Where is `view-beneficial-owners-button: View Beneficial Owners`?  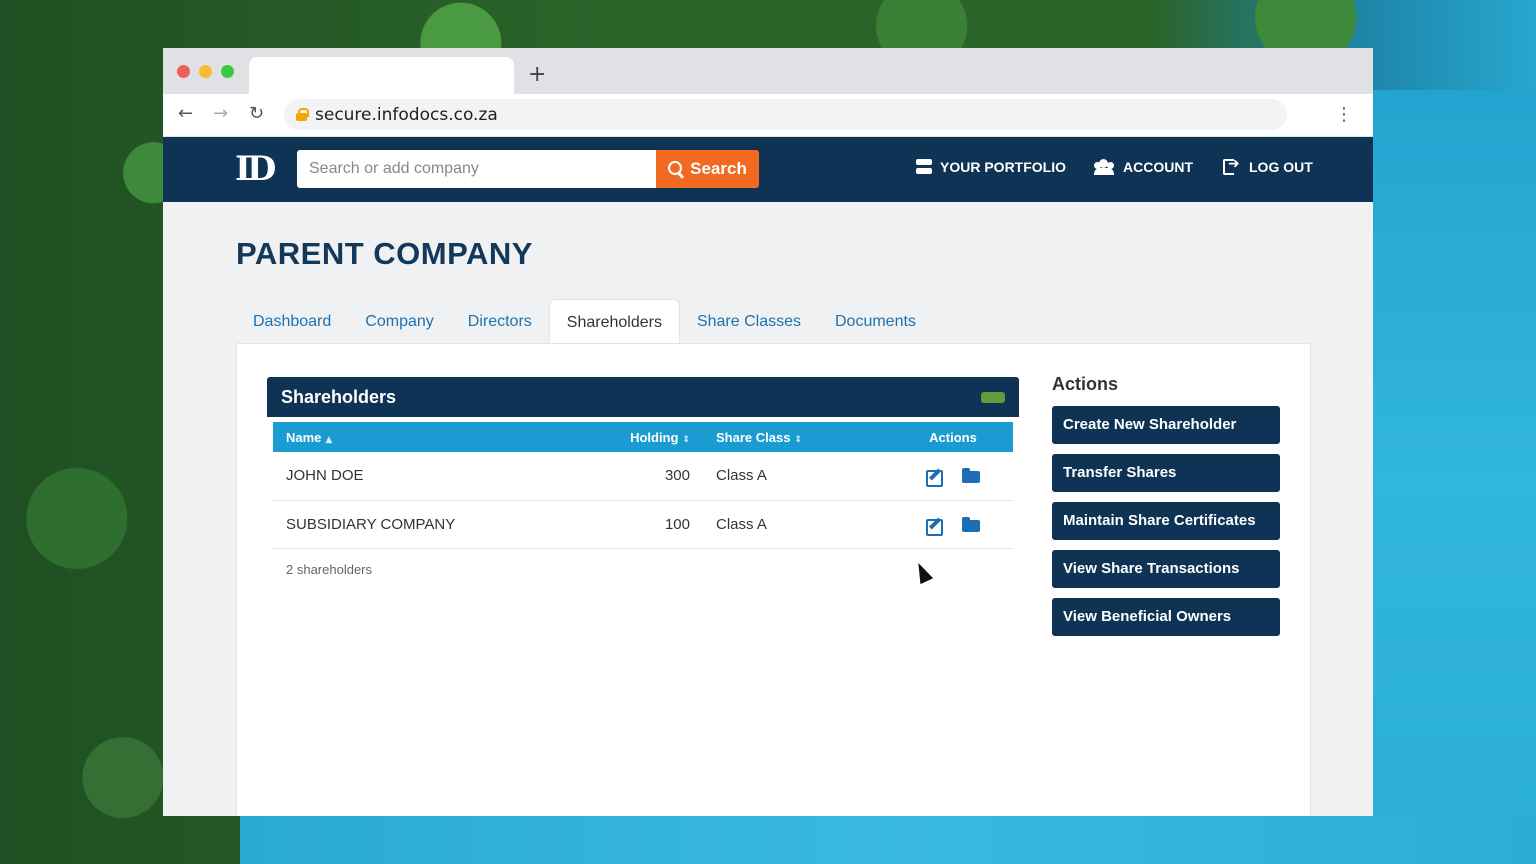
view-beneficial-owners-button: View Beneficial Owners is located at coordinates (1166, 617).